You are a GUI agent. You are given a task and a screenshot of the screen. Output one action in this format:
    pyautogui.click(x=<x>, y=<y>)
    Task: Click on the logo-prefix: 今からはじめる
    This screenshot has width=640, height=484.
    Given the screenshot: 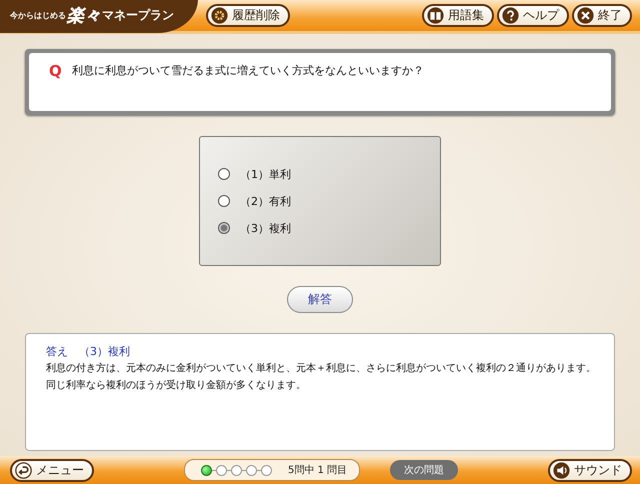 What is the action you would take?
    pyautogui.click(x=38, y=15)
    